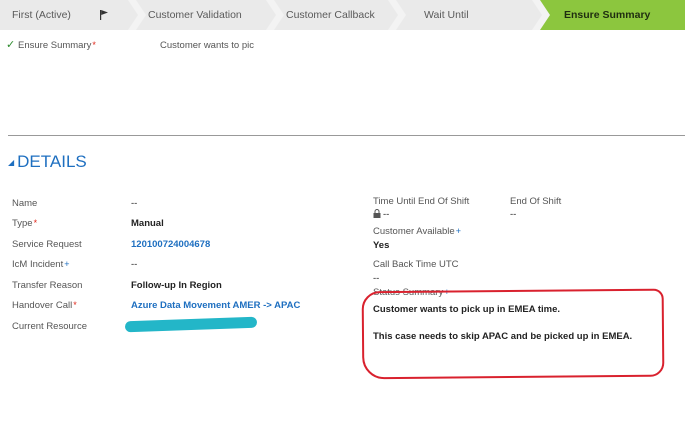  Describe the element at coordinates (104, 15) in the screenshot. I see `flag-icon` at that location.